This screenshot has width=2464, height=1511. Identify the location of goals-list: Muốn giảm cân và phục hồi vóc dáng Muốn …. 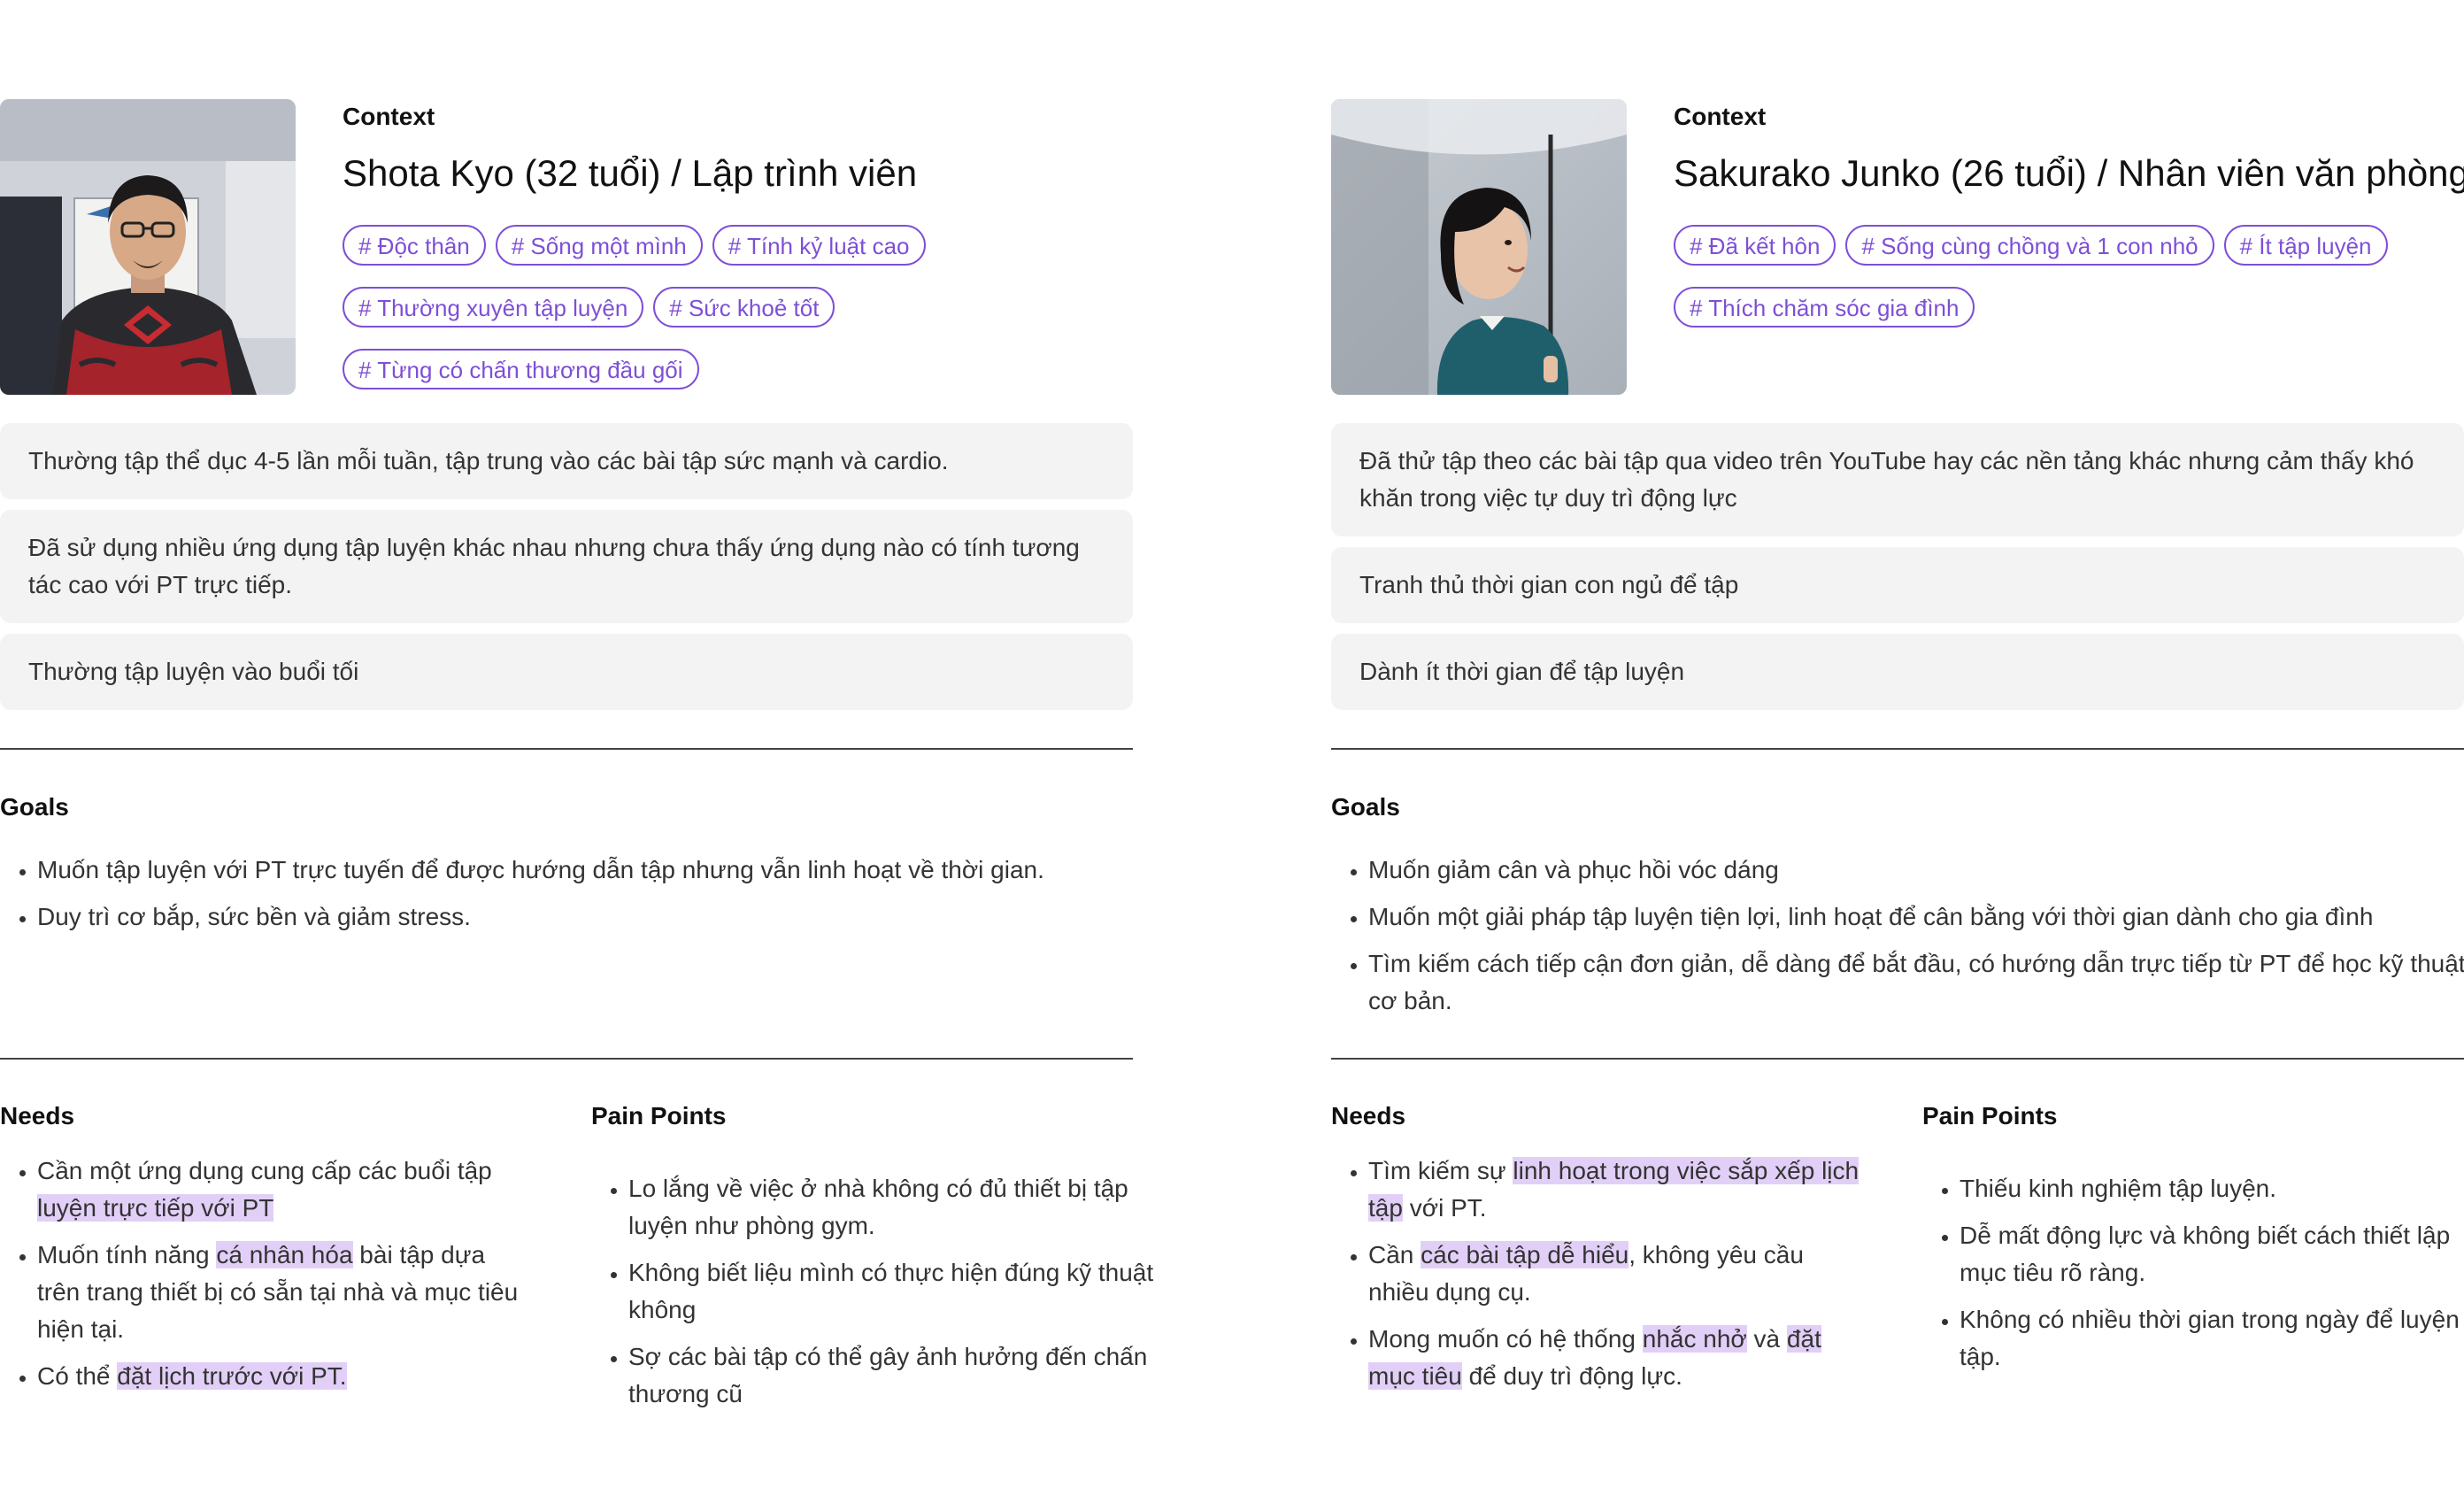
(1898, 941).